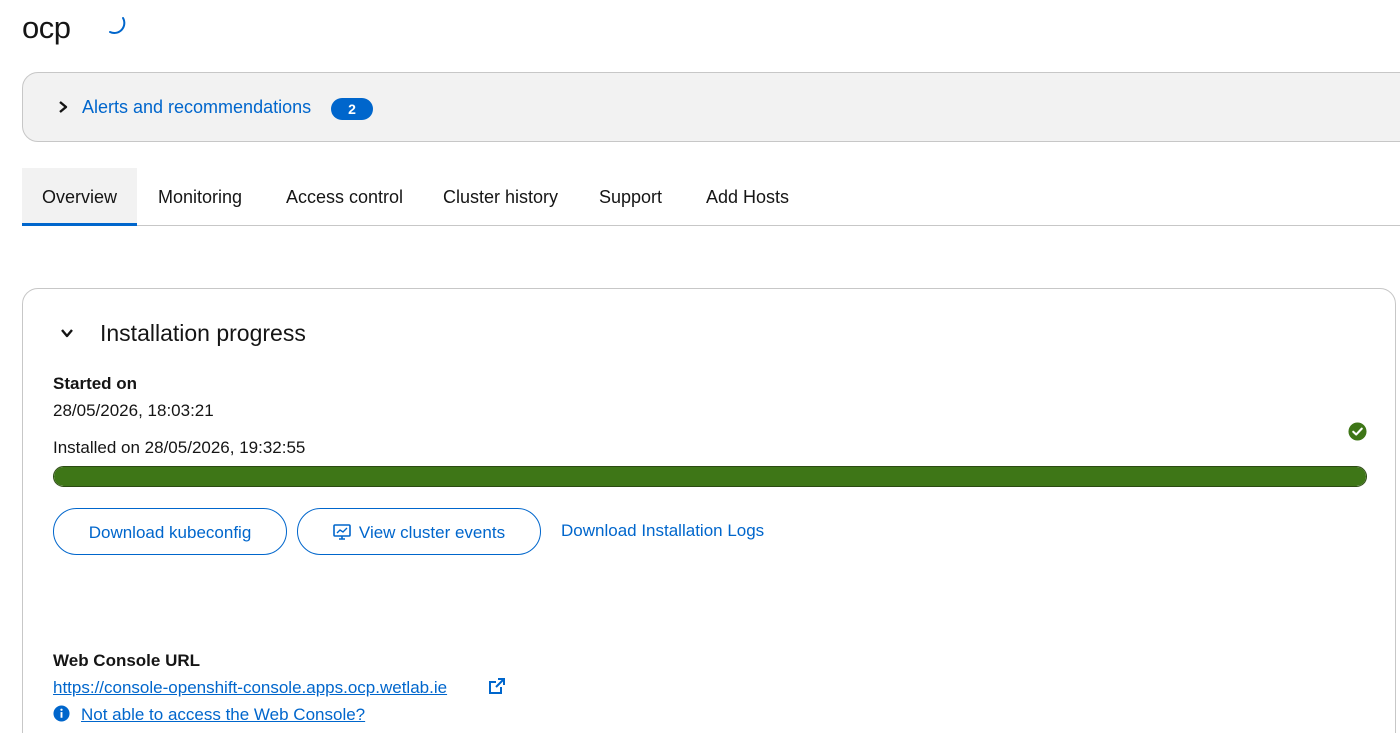 The image size is (1400, 733). Describe the element at coordinates (133, 410) in the screenshot. I see `started-on-value: 28/05/2026, 18:03:21` at that location.